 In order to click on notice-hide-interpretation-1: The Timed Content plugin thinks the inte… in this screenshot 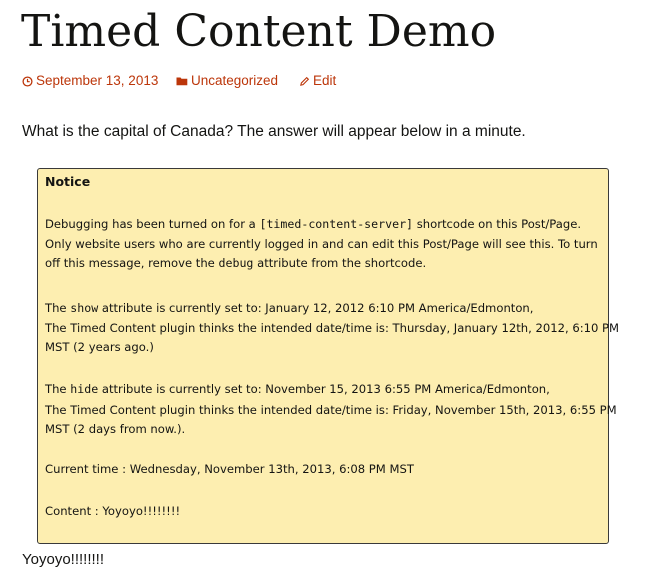, I will do `click(331, 410)`.